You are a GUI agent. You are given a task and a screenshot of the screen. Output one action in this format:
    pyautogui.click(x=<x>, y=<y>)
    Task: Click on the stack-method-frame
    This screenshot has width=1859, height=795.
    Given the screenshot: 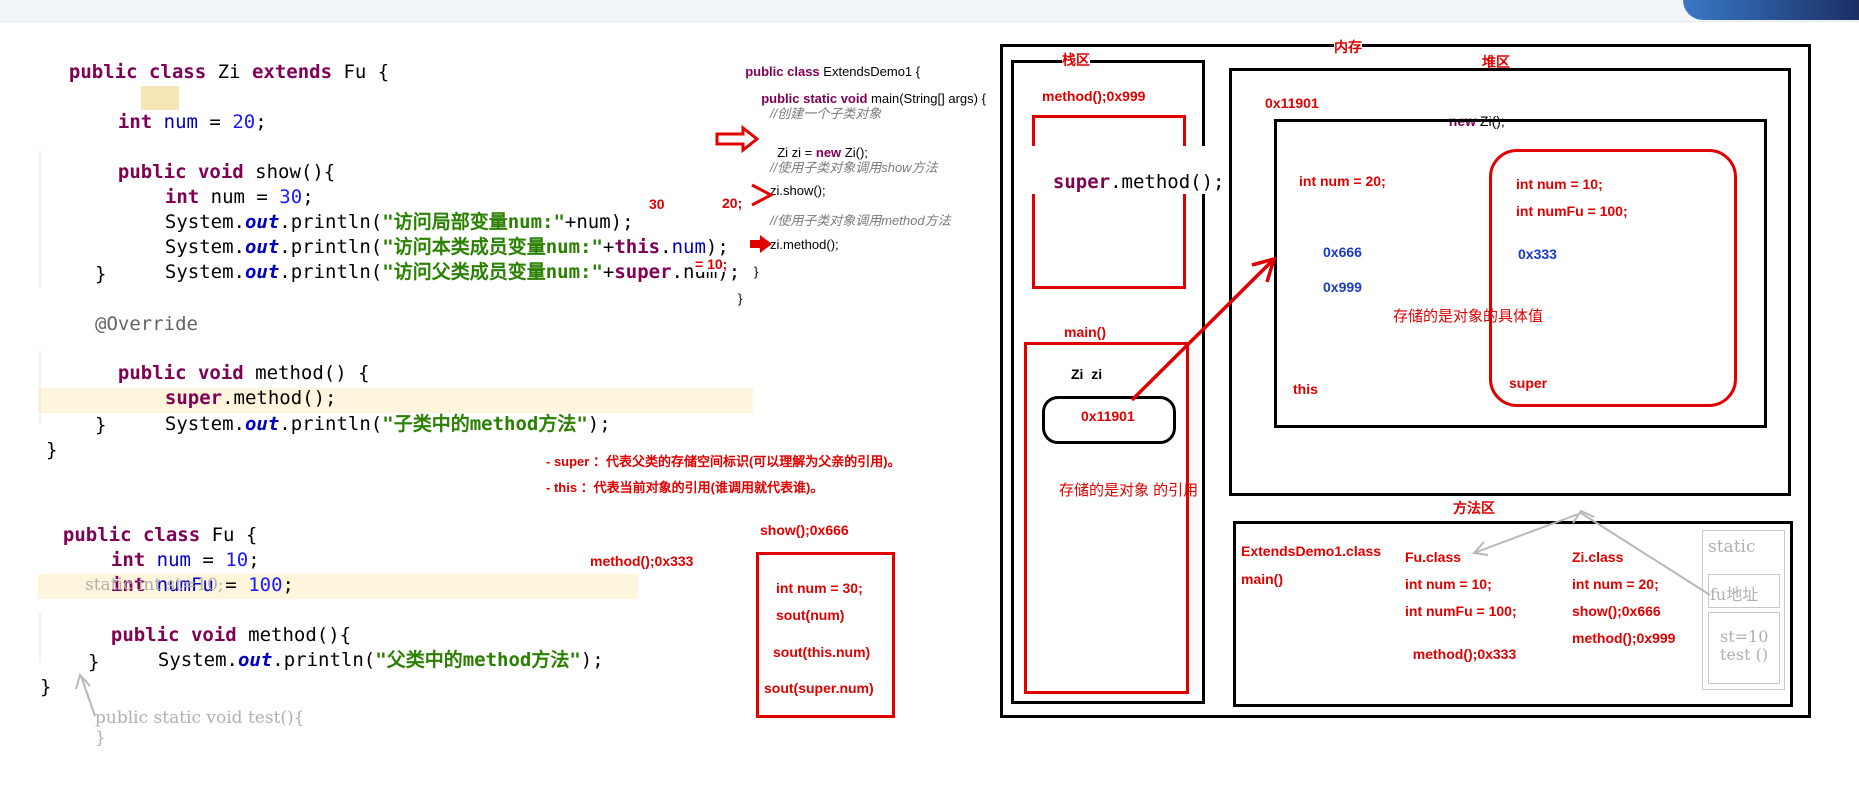 What is the action you would take?
    pyautogui.click(x=1109, y=202)
    